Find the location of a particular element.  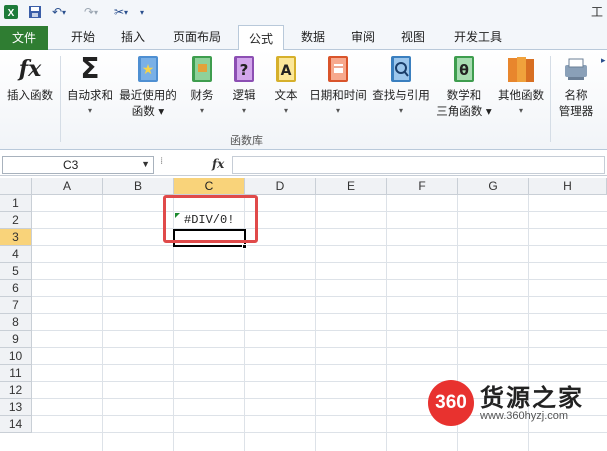

ribbon-tabs: 文件 开始 插入 页面布局 公式 数据 审阅 视图 开发工具 is located at coordinates (303, 37).